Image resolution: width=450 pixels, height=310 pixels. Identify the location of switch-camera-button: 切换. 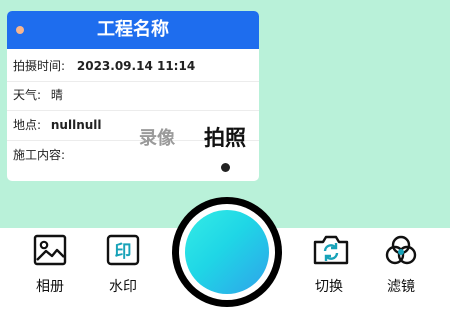
(329, 265).